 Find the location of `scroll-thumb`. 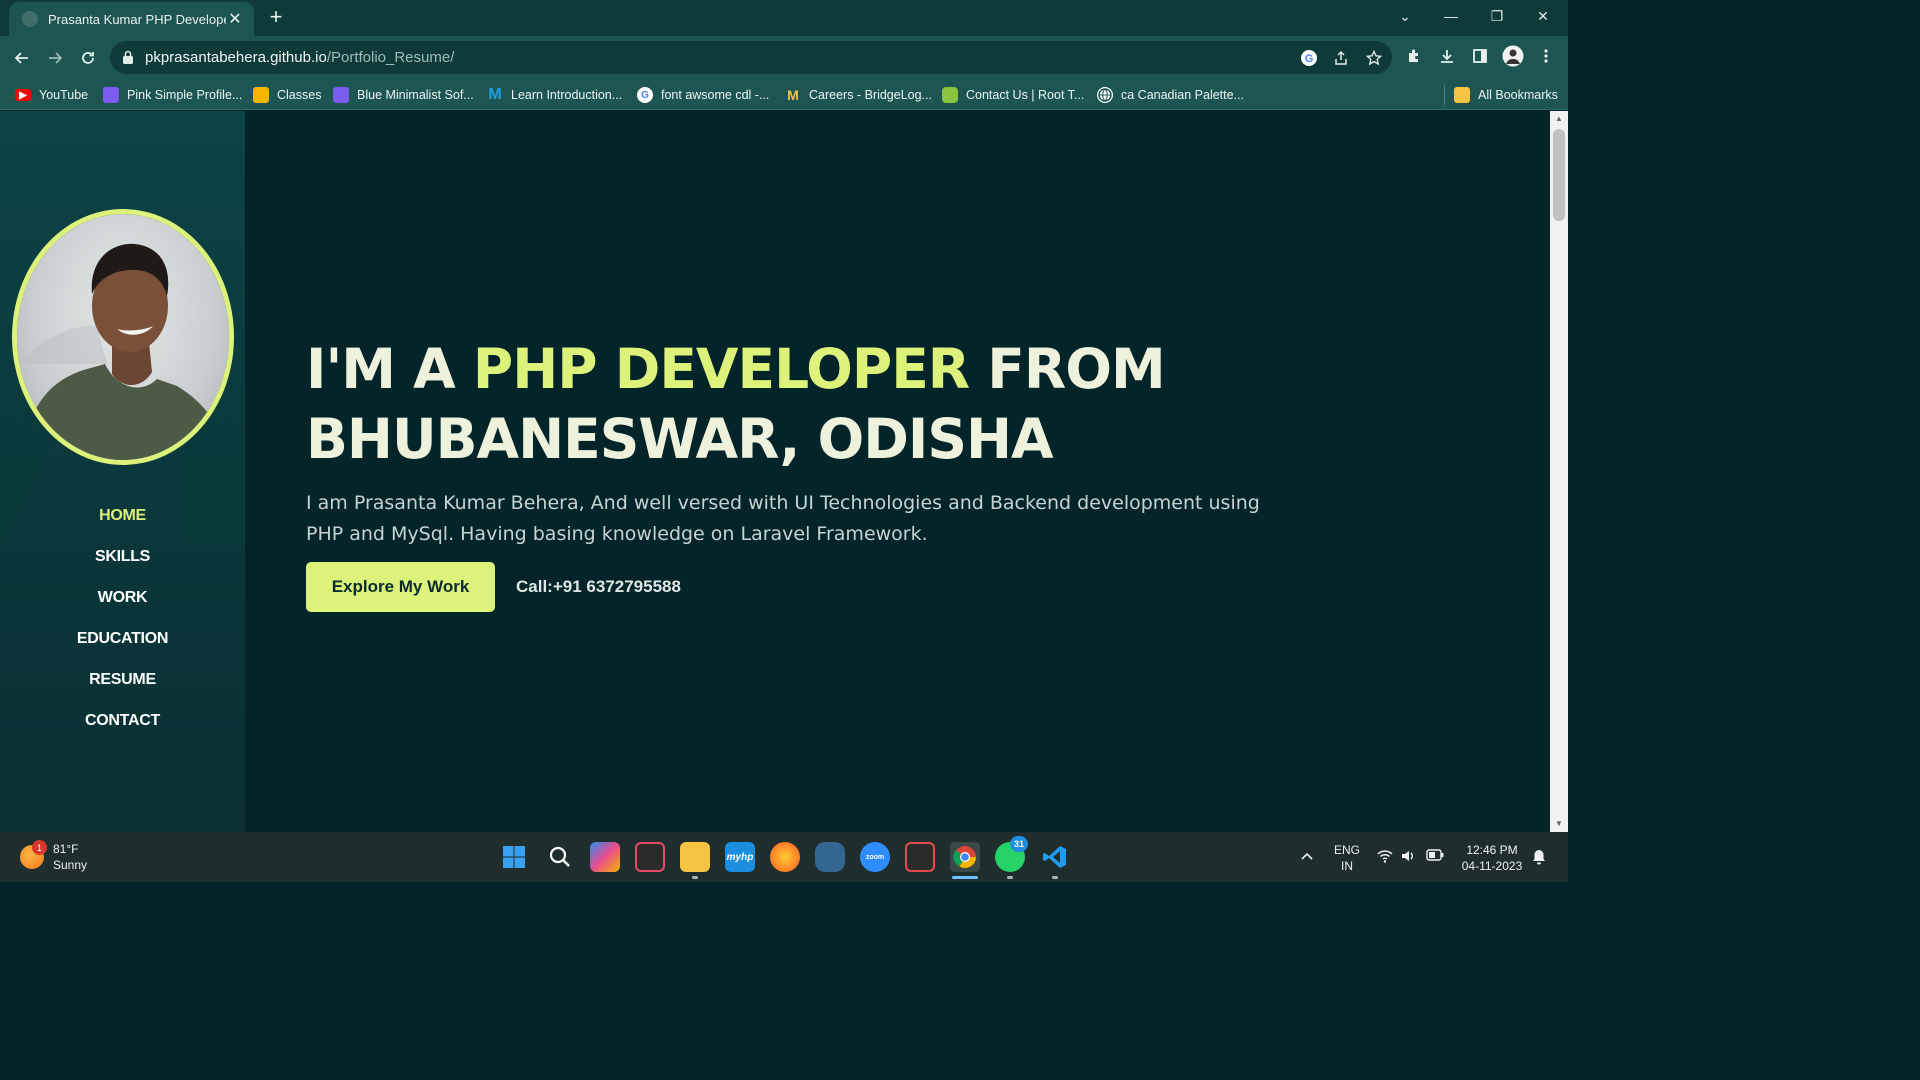

scroll-thumb is located at coordinates (1559, 175).